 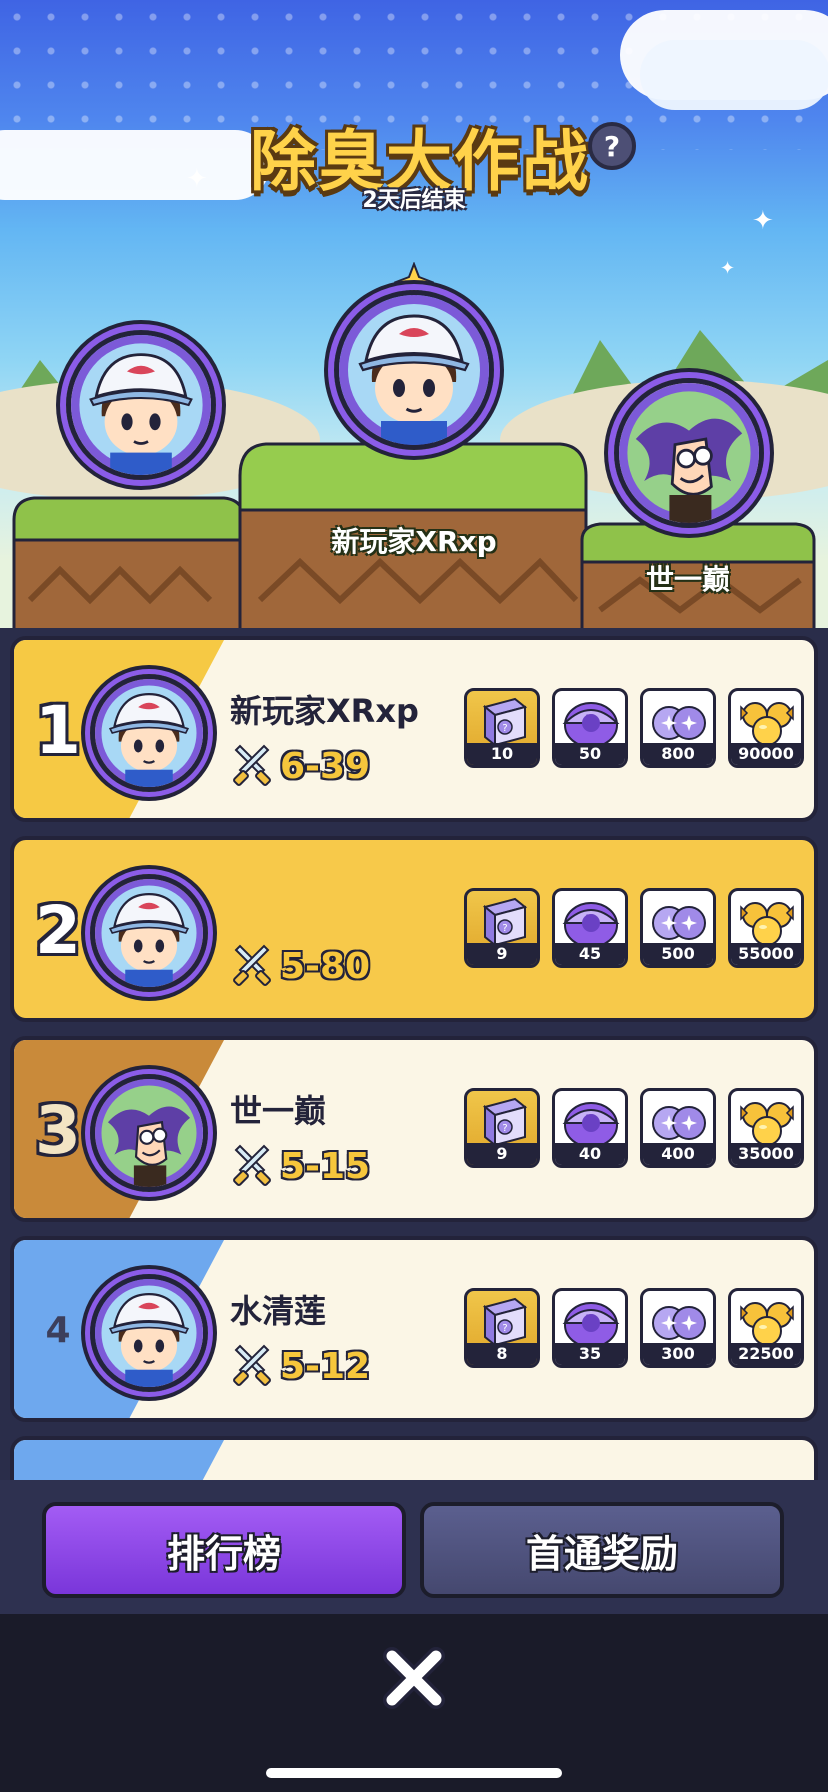 I want to click on reward-item: 400, so click(x=678, y=1128).